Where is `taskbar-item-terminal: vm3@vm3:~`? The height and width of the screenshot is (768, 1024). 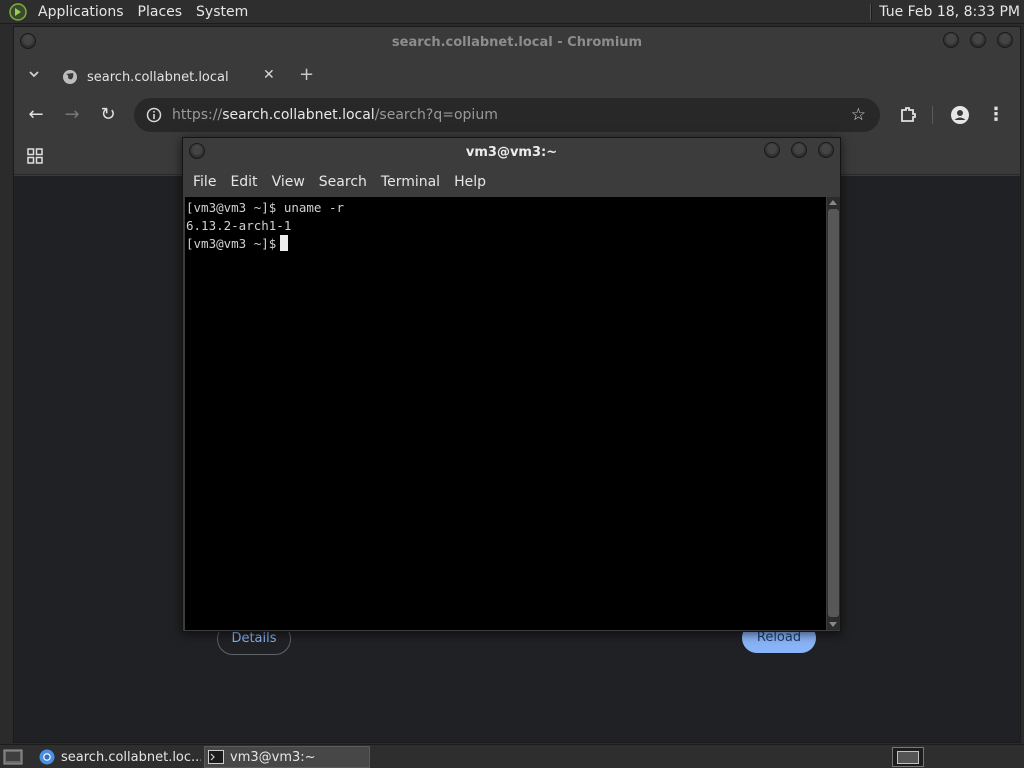 taskbar-item-terminal: vm3@vm3:~ is located at coordinates (287, 757).